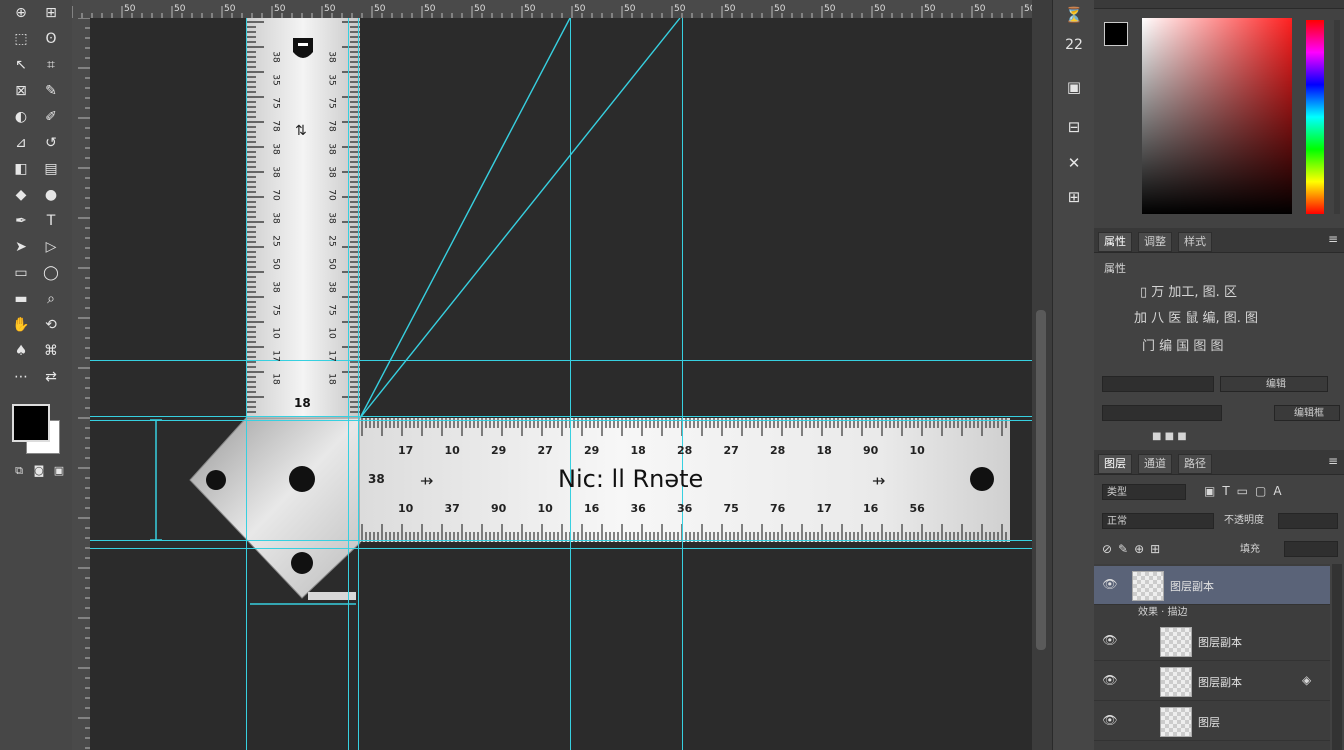  I want to click on vertical-arm-number: 35, so click(331, 80).